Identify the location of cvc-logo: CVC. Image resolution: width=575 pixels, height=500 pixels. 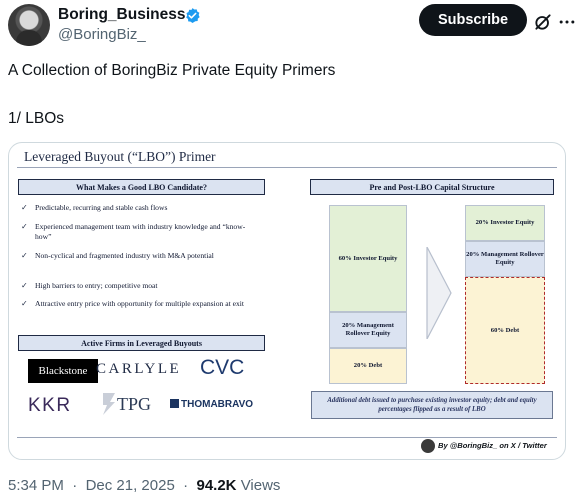
(222, 367).